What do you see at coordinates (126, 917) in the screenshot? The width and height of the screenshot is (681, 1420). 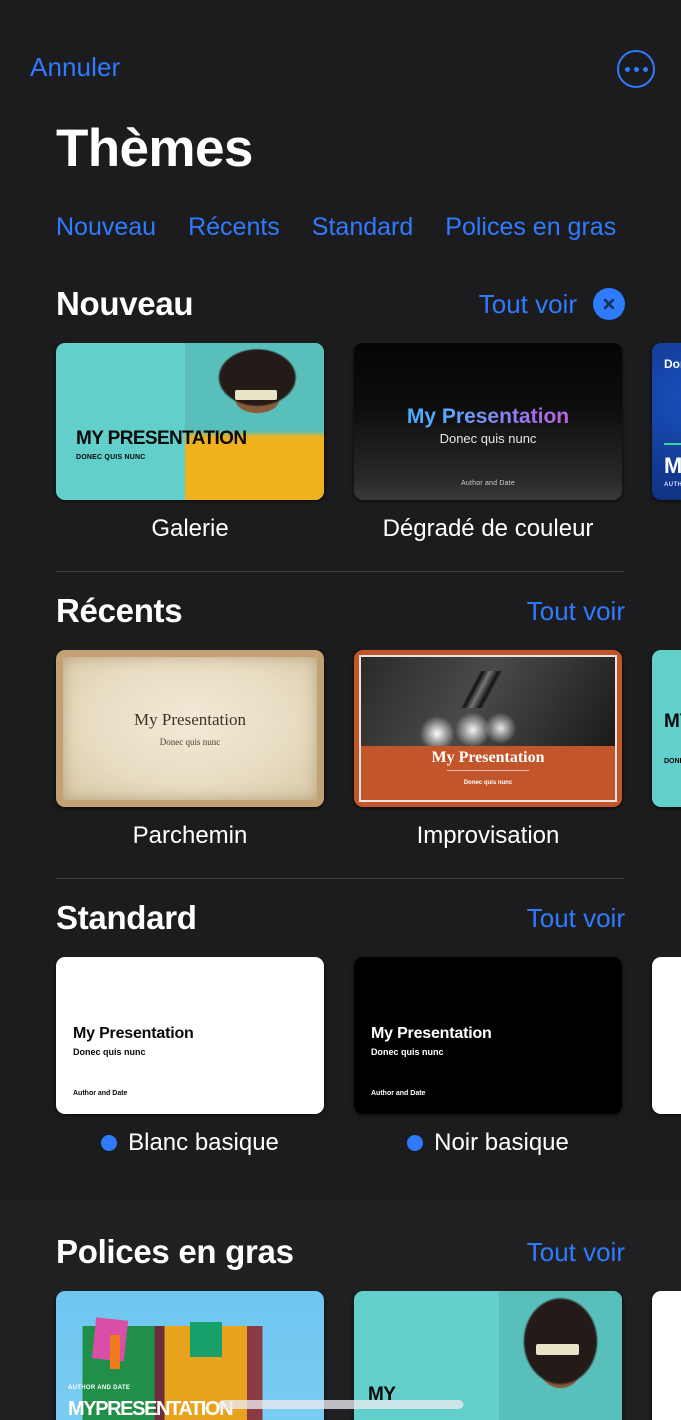 I see `section-title: Standard` at bounding box center [126, 917].